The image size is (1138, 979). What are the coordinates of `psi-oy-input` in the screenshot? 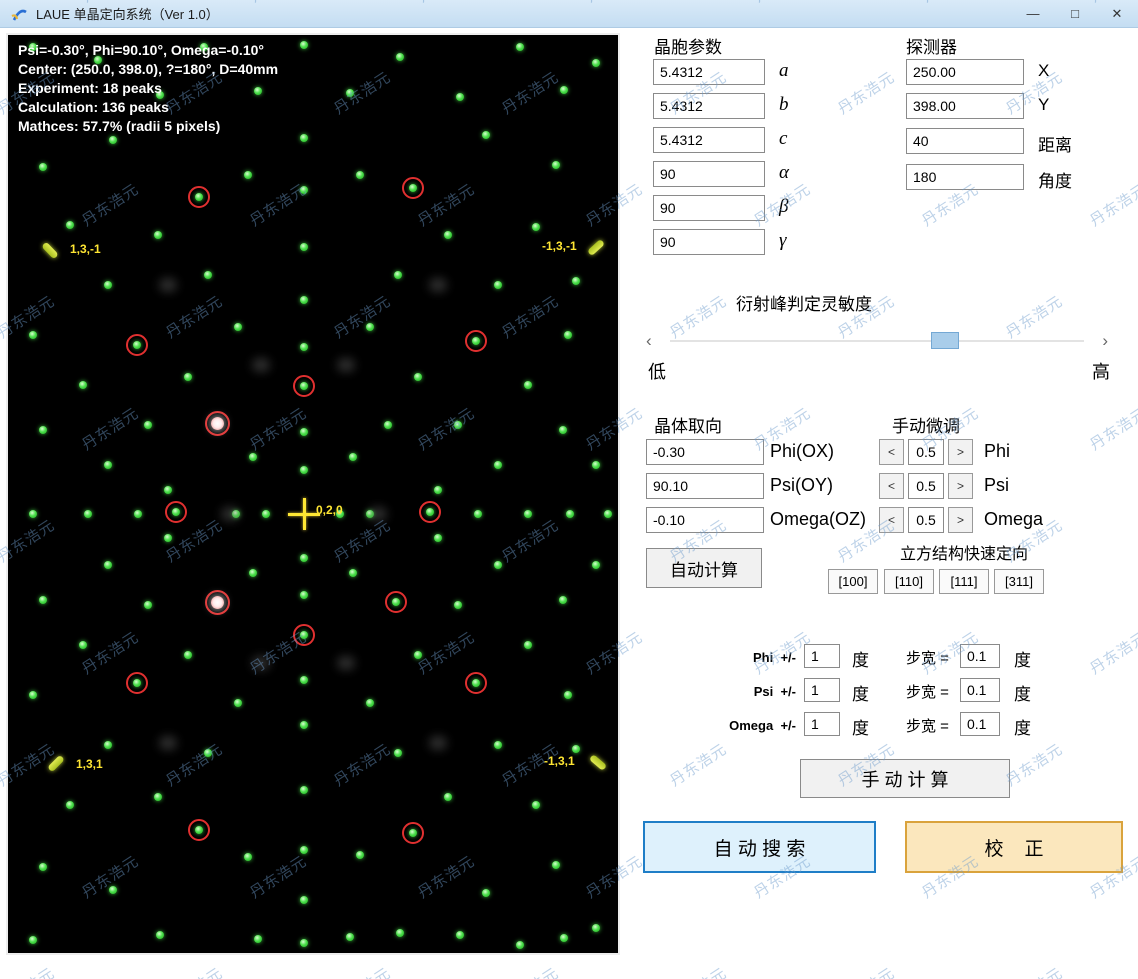 It's located at (705, 486).